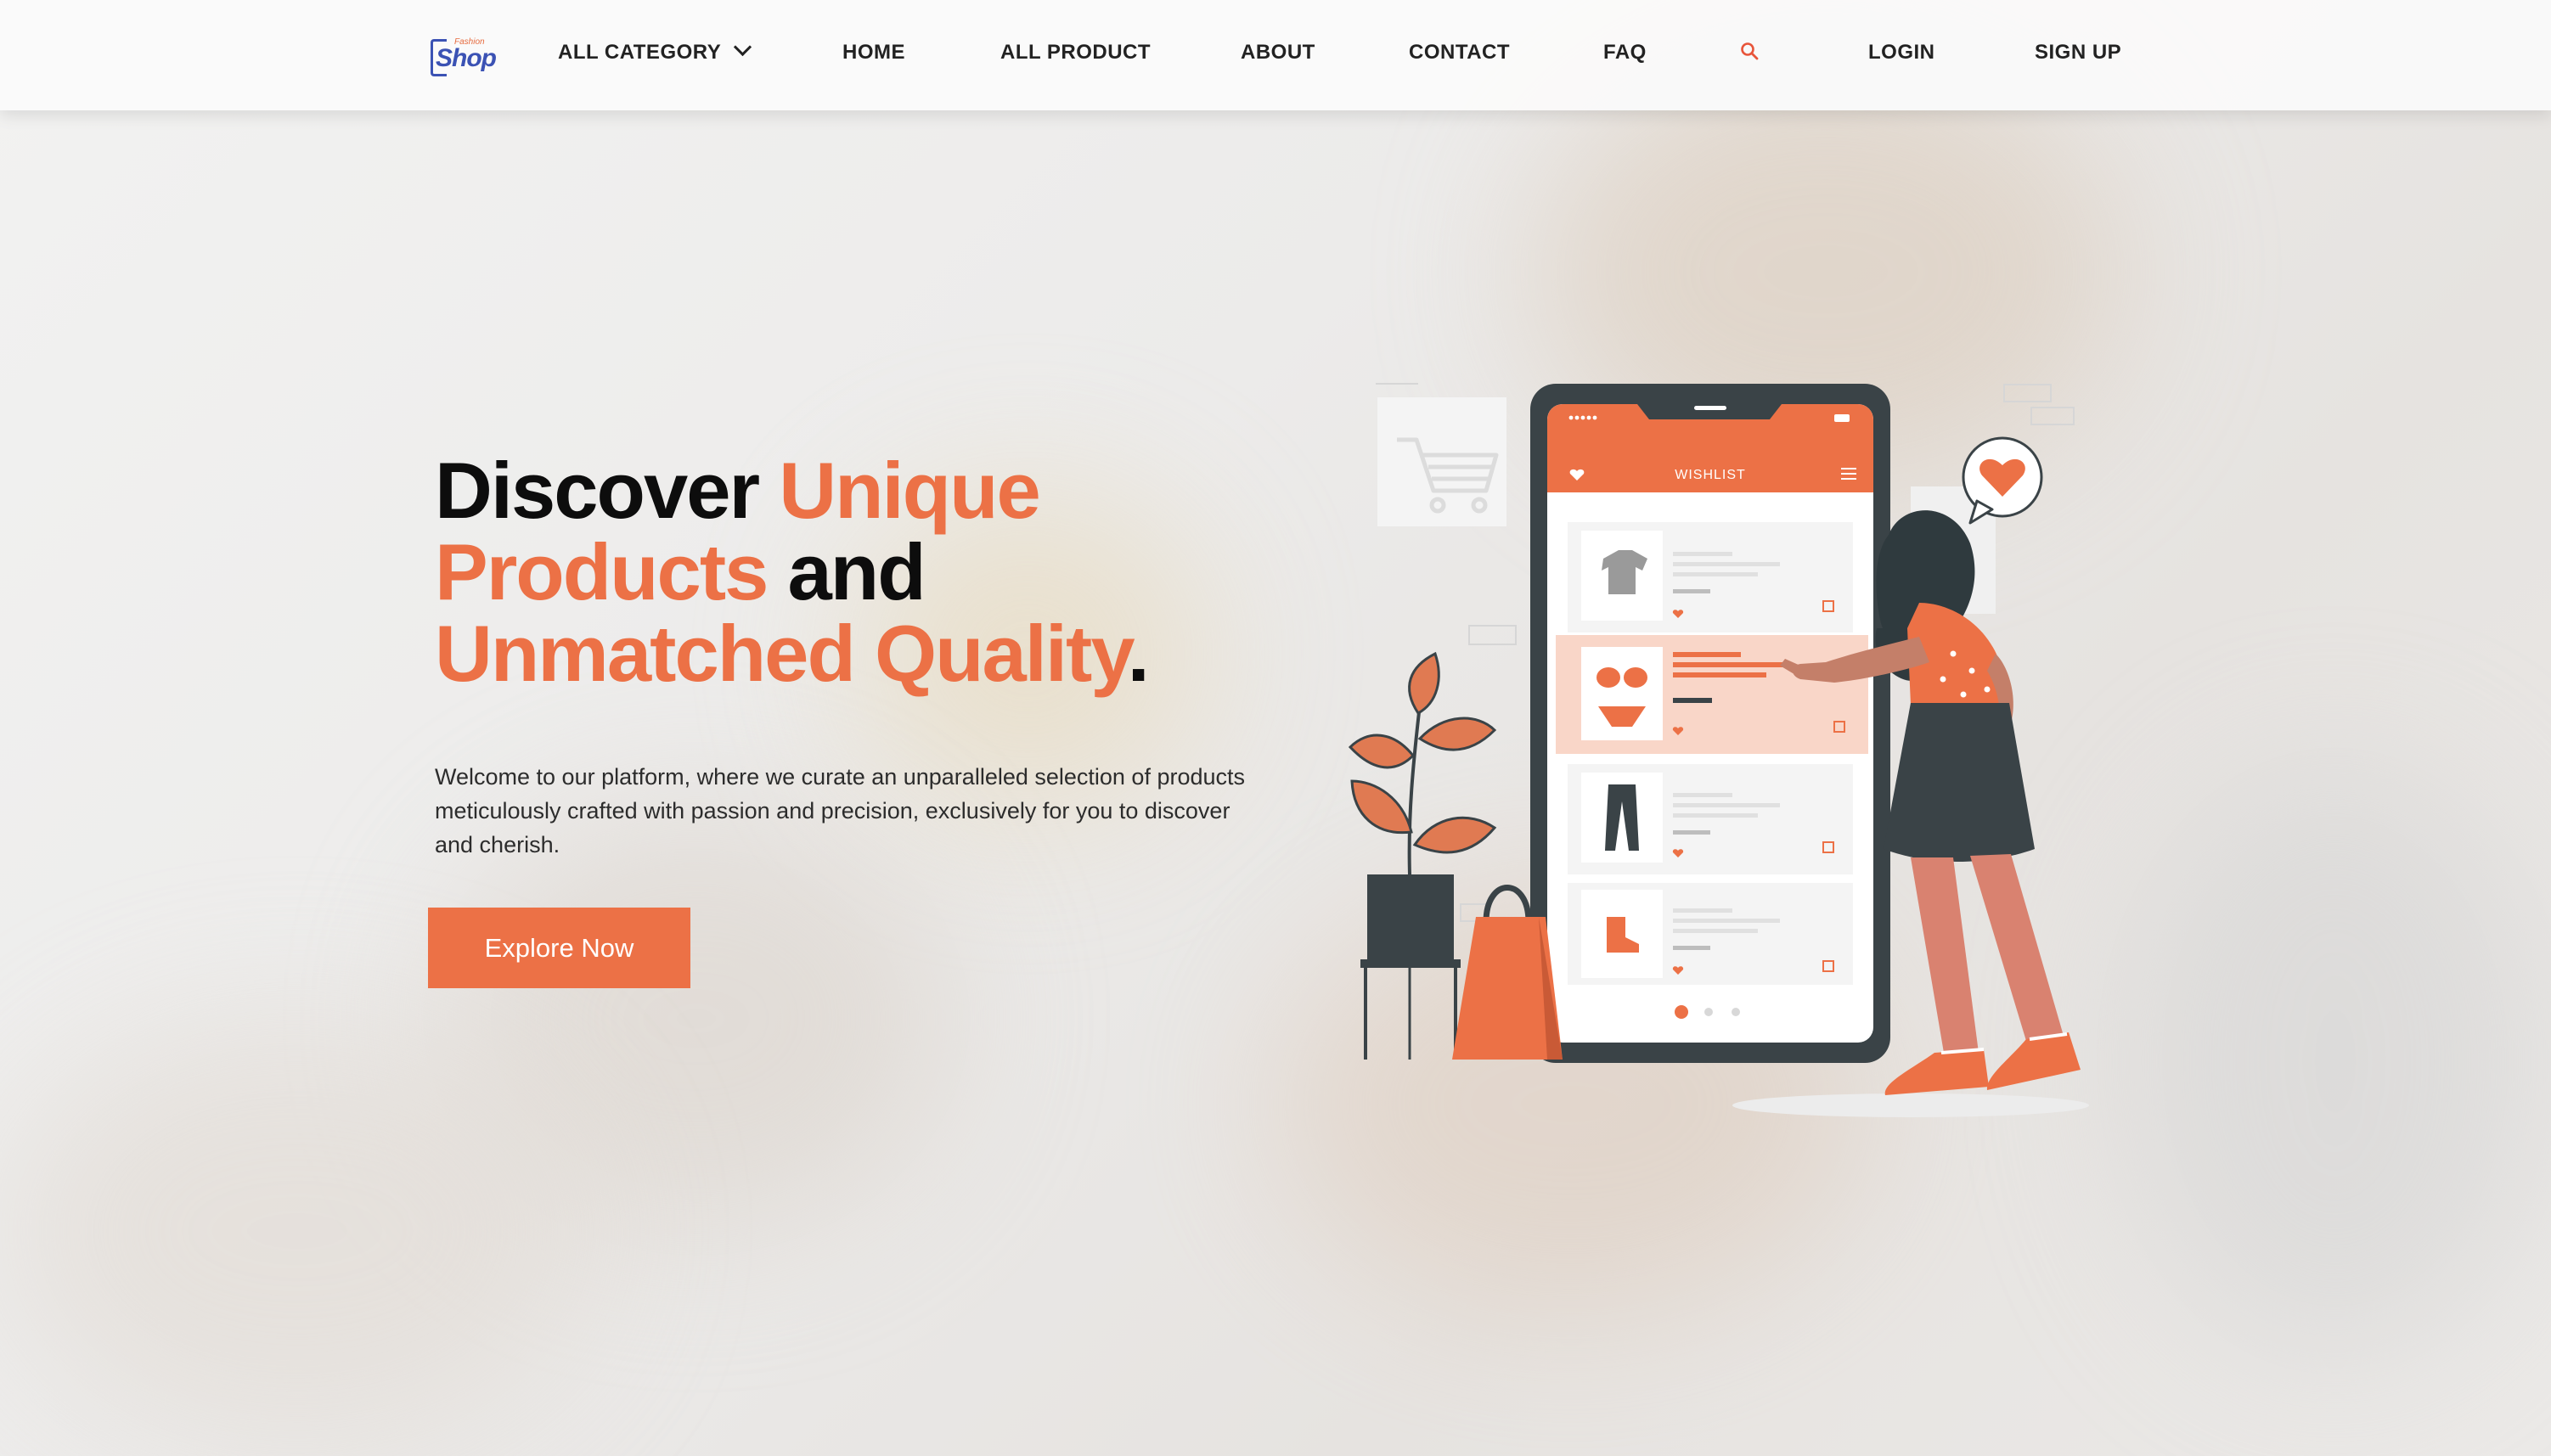 The image size is (2551, 1456). What do you see at coordinates (1901, 53) in the screenshot?
I see `nav-login: LOGIN` at bounding box center [1901, 53].